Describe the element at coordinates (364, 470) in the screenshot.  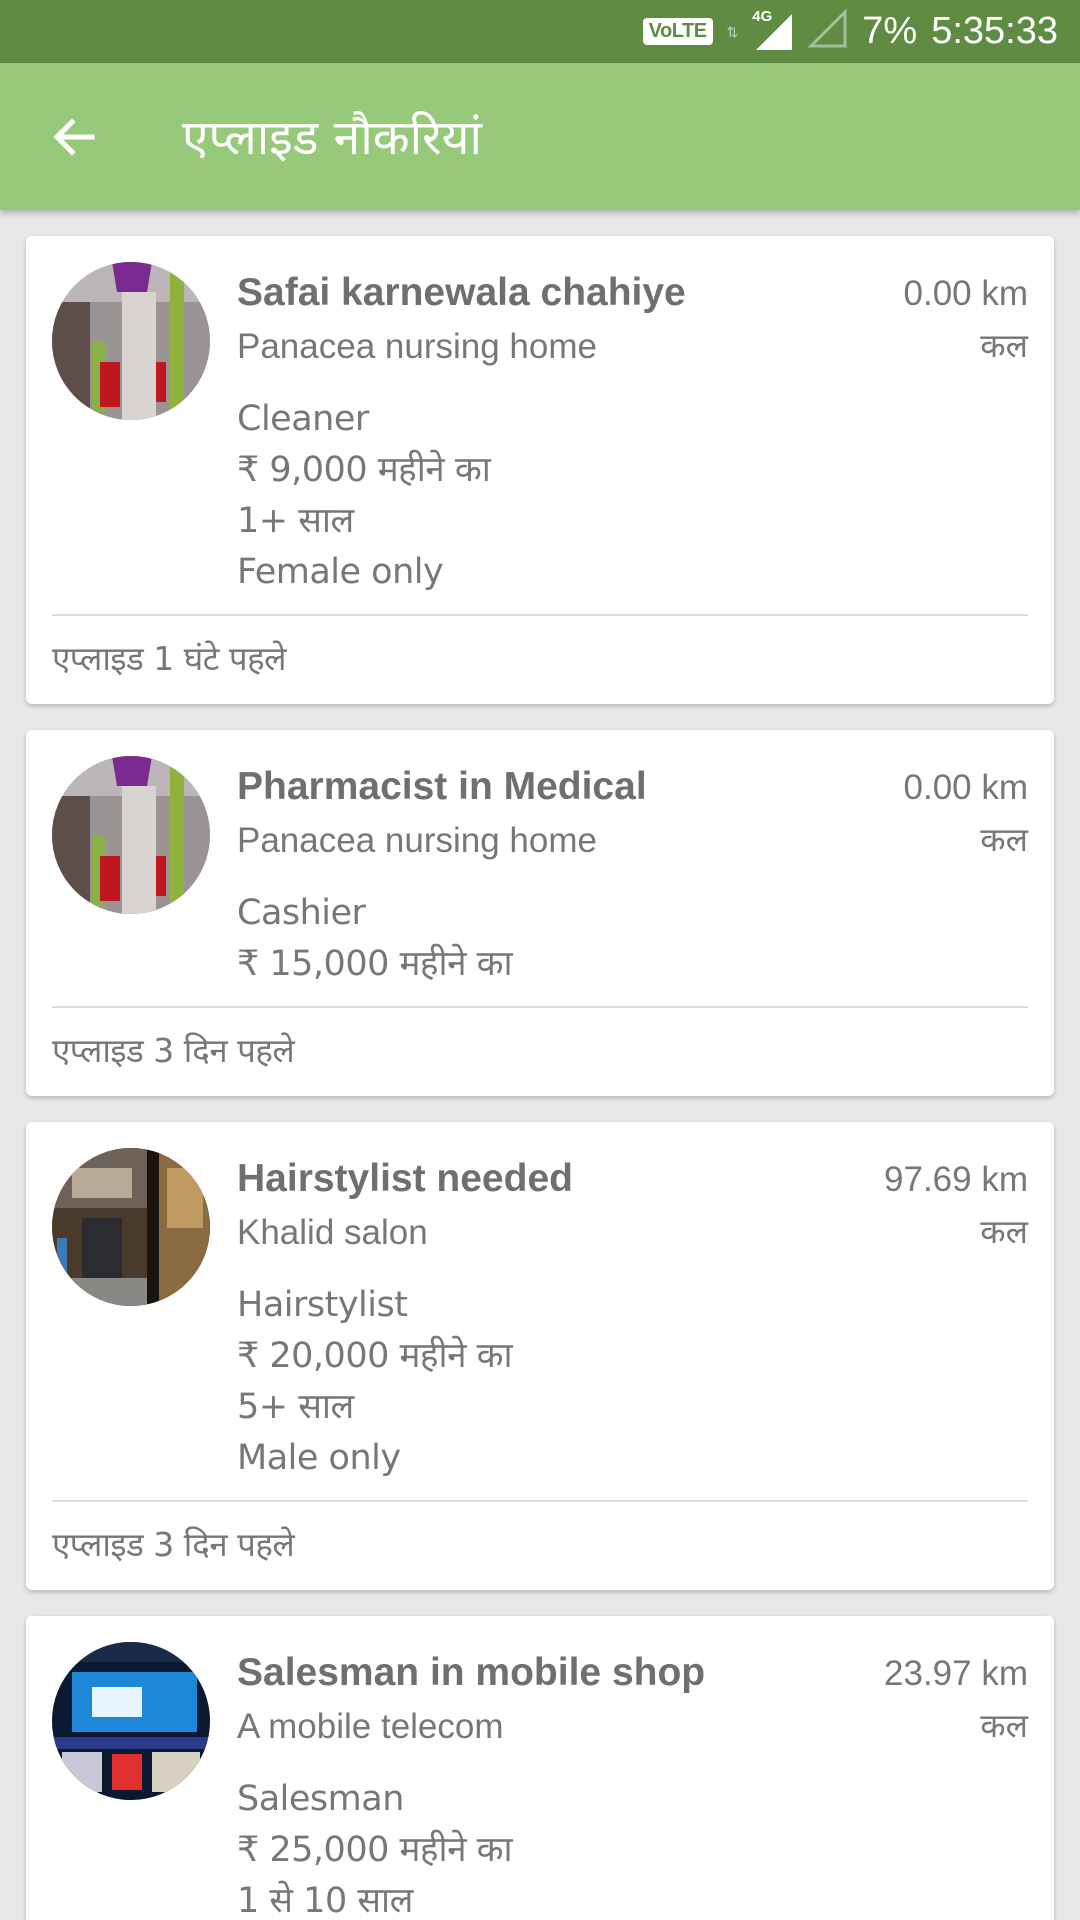
I see `salary: ₹ 9,000 महीने का` at that location.